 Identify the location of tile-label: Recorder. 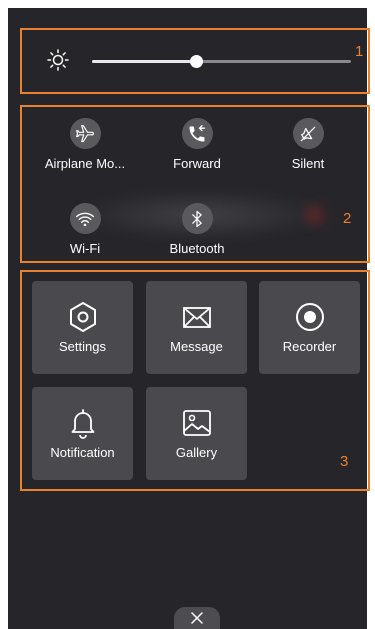
(309, 346).